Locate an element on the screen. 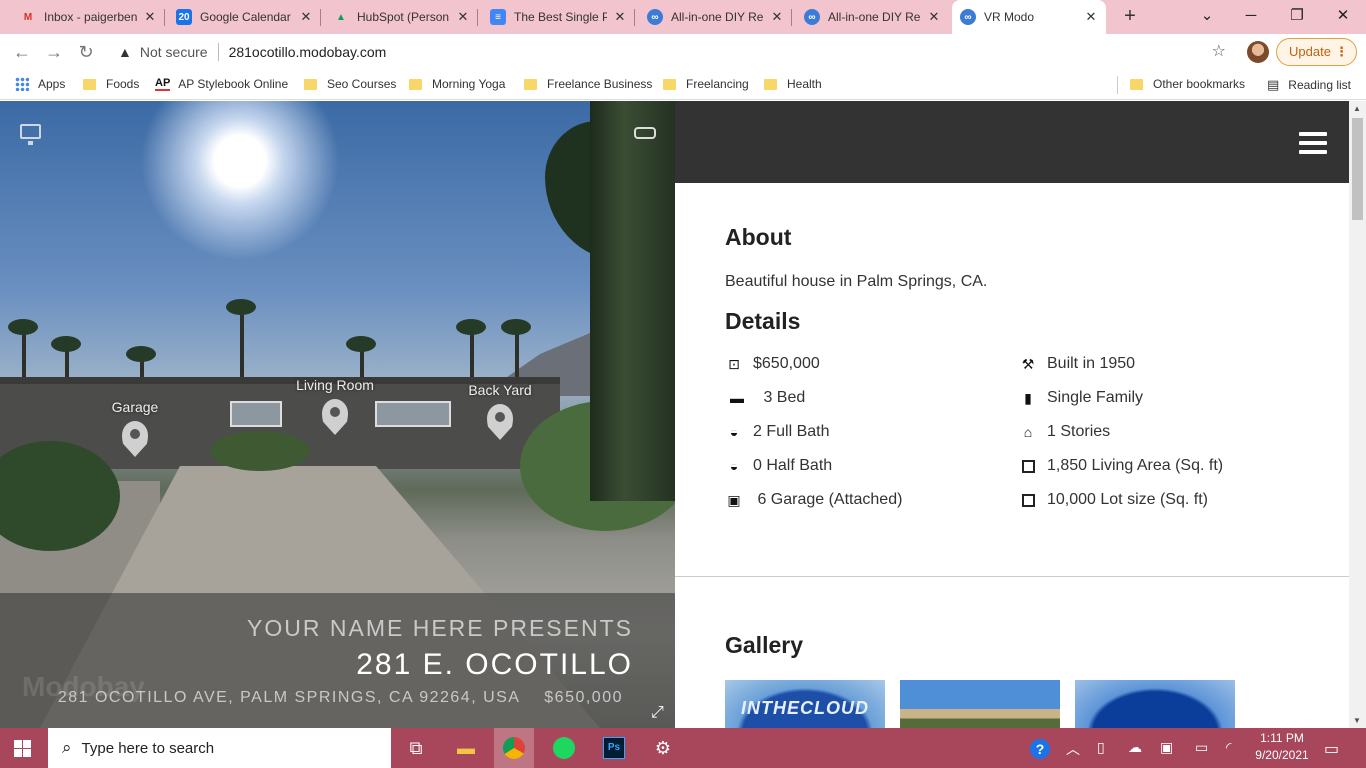 Image resolution: width=1366 pixels, height=768 pixels. tab-title: VR Modo is located at coordinates (1009, 17).